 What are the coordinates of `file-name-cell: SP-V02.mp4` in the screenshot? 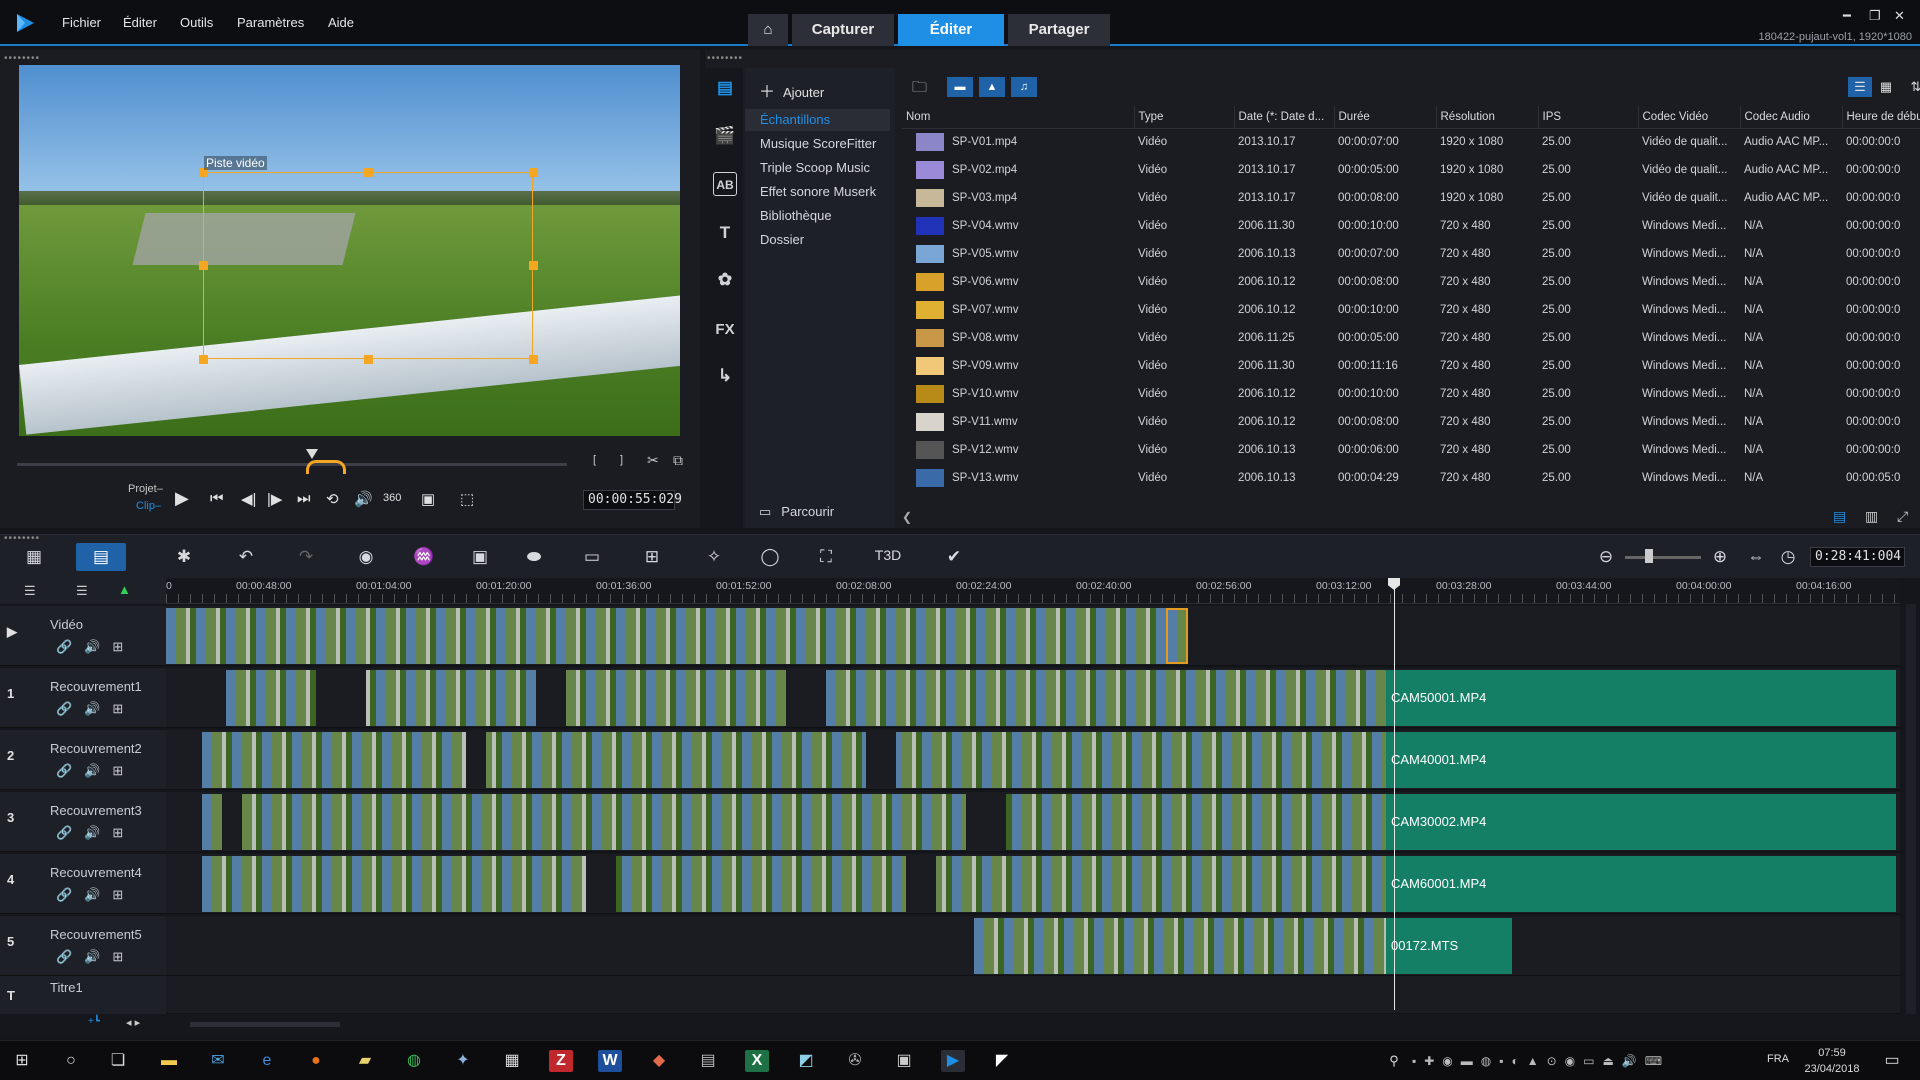 It's located at (1018, 170).